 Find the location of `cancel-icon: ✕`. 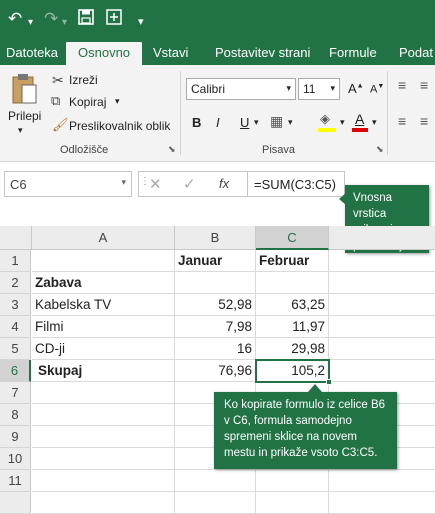

cancel-icon: ✕ is located at coordinates (155, 184).